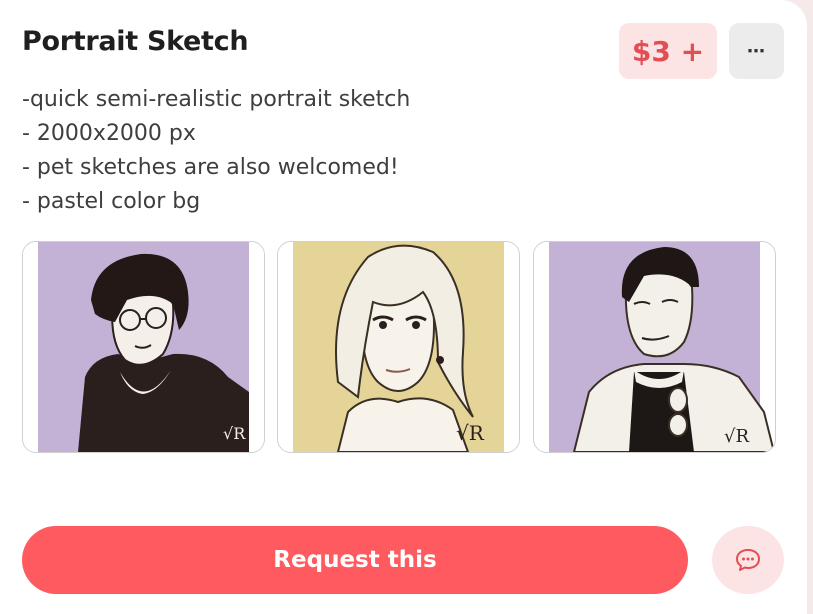 The width and height of the screenshot is (813, 614). I want to click on description-line: - 2000x2000 px, so click(109, 133).